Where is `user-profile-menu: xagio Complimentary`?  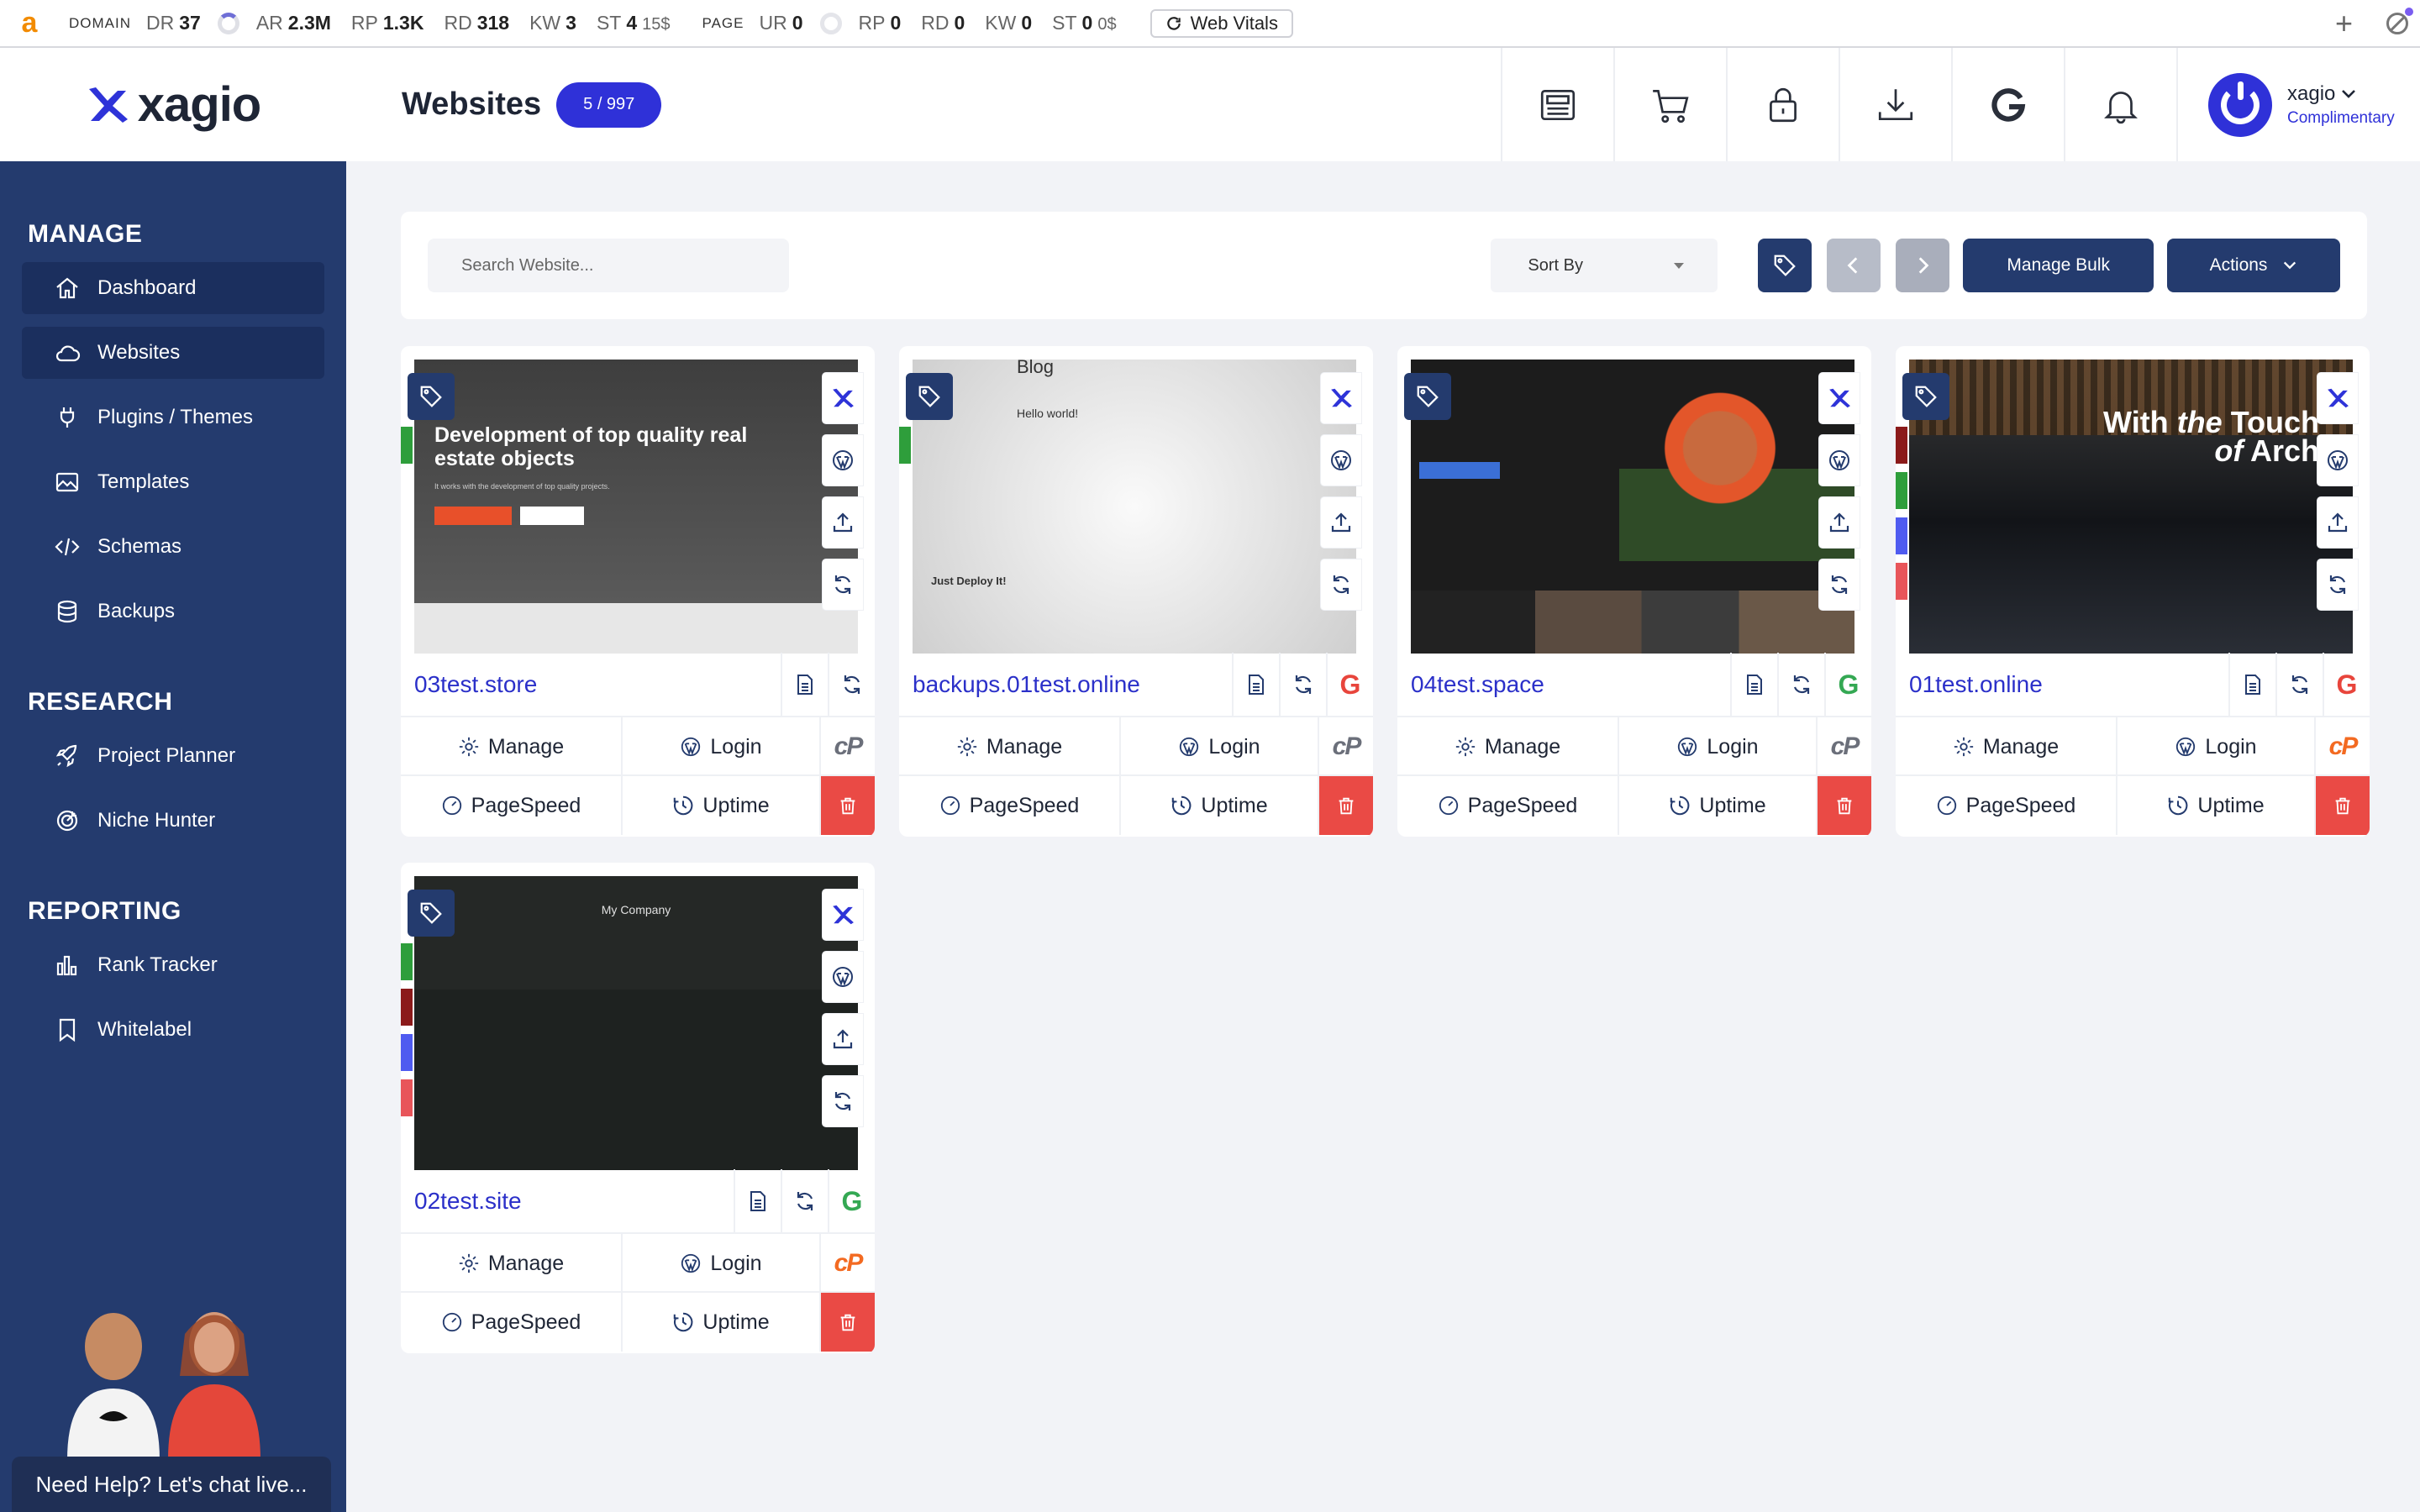
user-profile-menu: xagio Complimentary is located at coordinates (2298, 104).